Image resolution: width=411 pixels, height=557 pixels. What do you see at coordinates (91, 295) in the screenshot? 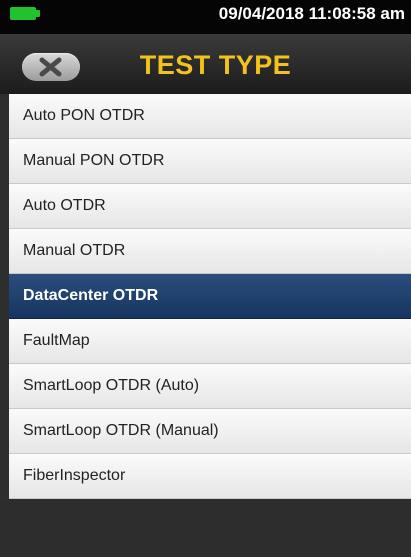
I see `list-item-label: DataCenter OTDR` at bounding box center [91, 295].